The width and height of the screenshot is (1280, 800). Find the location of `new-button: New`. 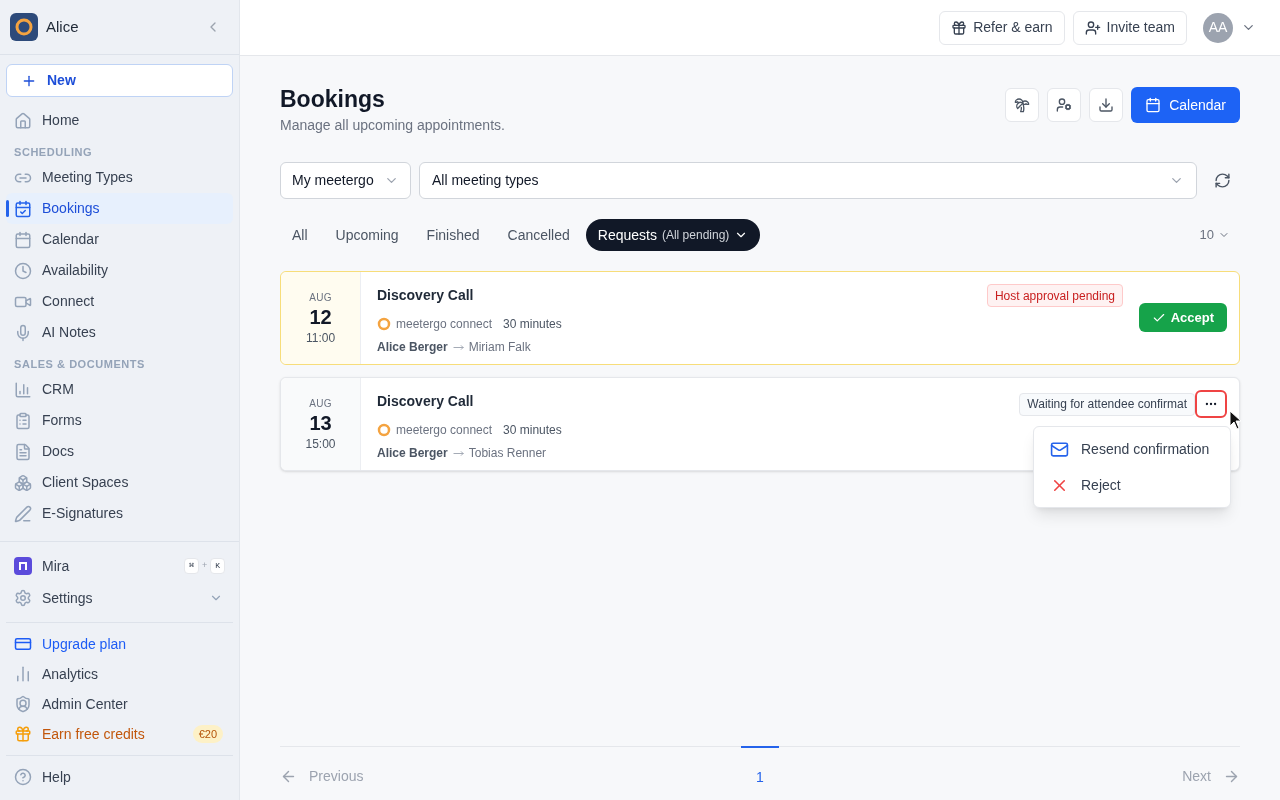

new-button: New is located at coordinates (119, 80).